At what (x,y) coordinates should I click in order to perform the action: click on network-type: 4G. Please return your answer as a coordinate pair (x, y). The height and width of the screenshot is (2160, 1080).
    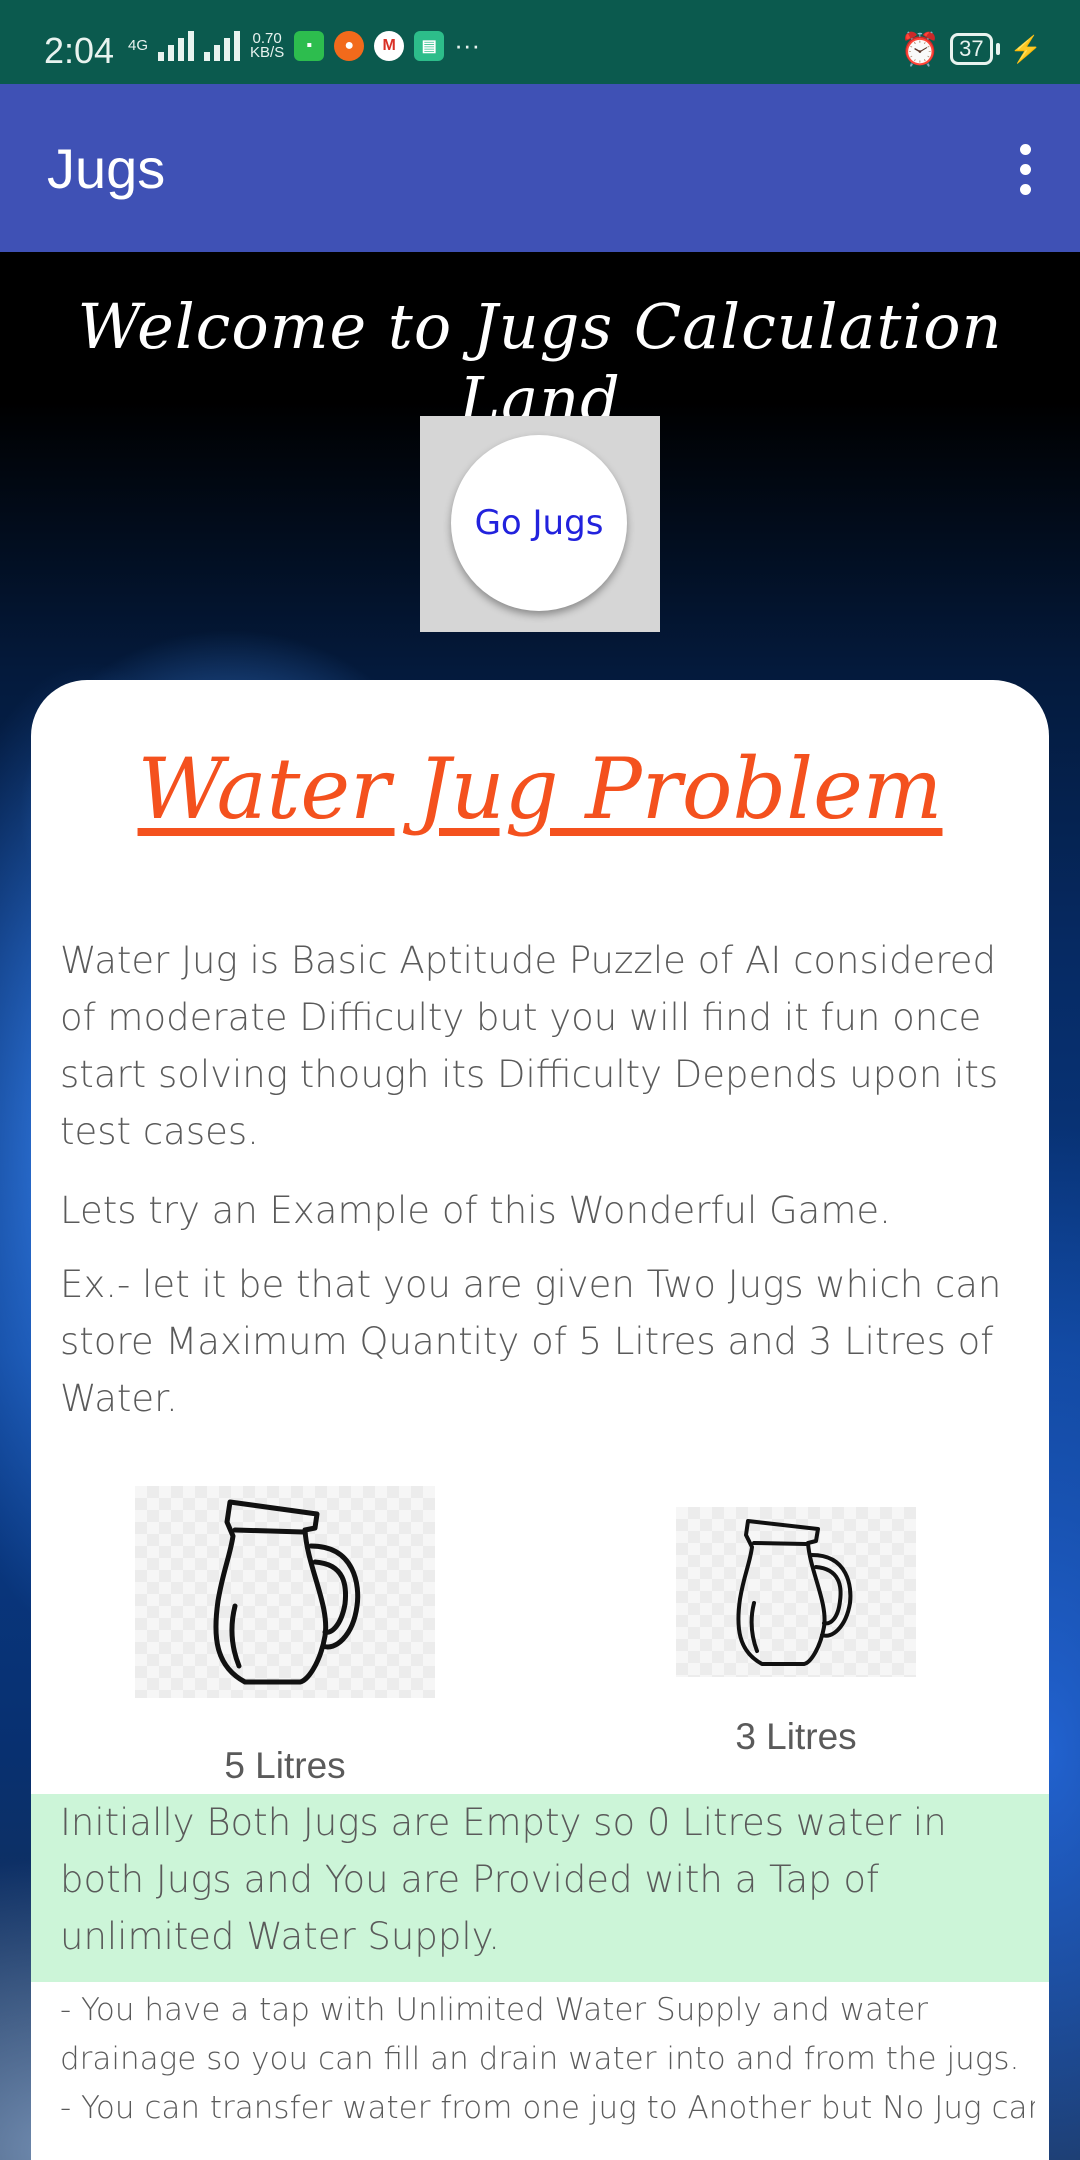
    Looking at the image, I should click on (138, 45).